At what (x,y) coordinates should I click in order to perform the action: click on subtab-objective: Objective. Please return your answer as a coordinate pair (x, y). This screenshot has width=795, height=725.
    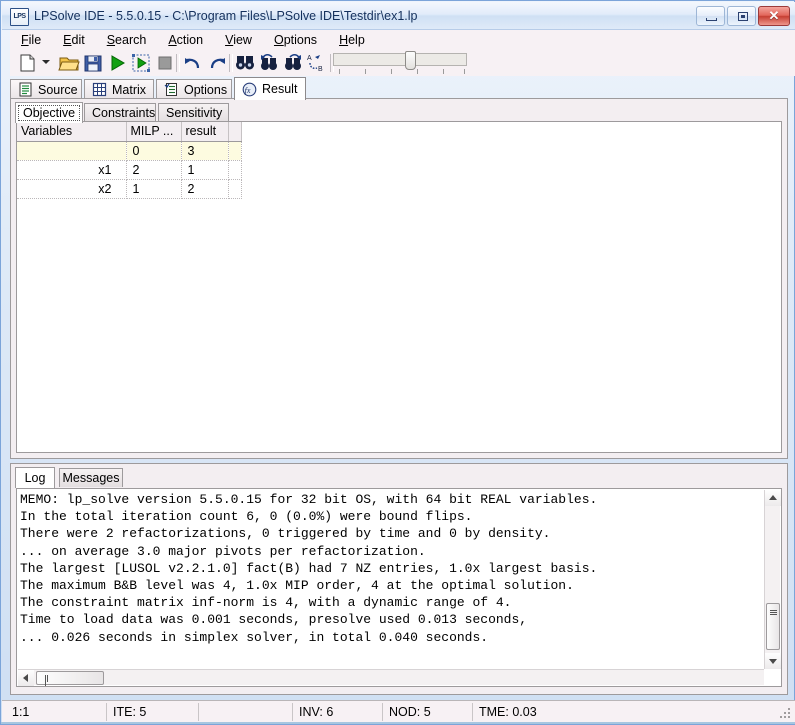
    Looking at the image, I should click on (49, 112).